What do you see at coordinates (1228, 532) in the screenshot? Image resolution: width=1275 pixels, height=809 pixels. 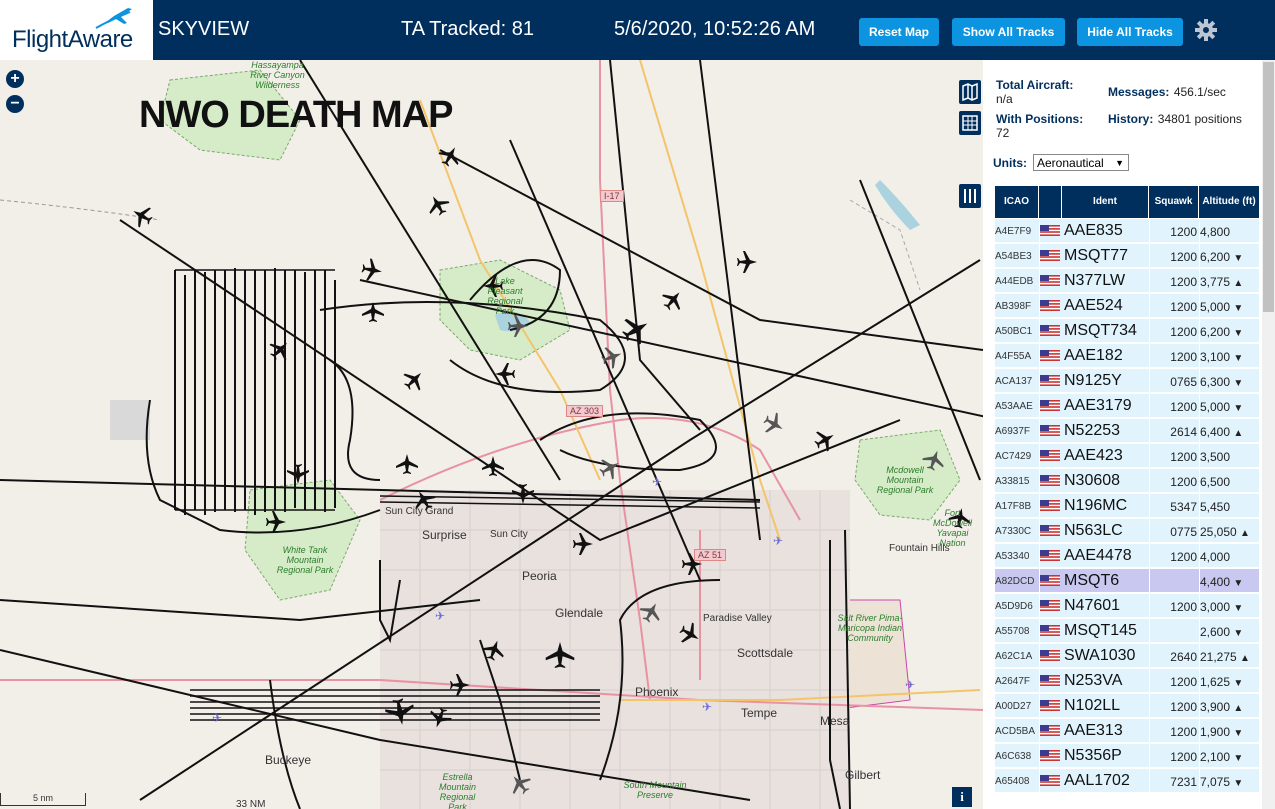 I see `altitude-cell: 25,050 ▲` at bounding box center [1228, 532].